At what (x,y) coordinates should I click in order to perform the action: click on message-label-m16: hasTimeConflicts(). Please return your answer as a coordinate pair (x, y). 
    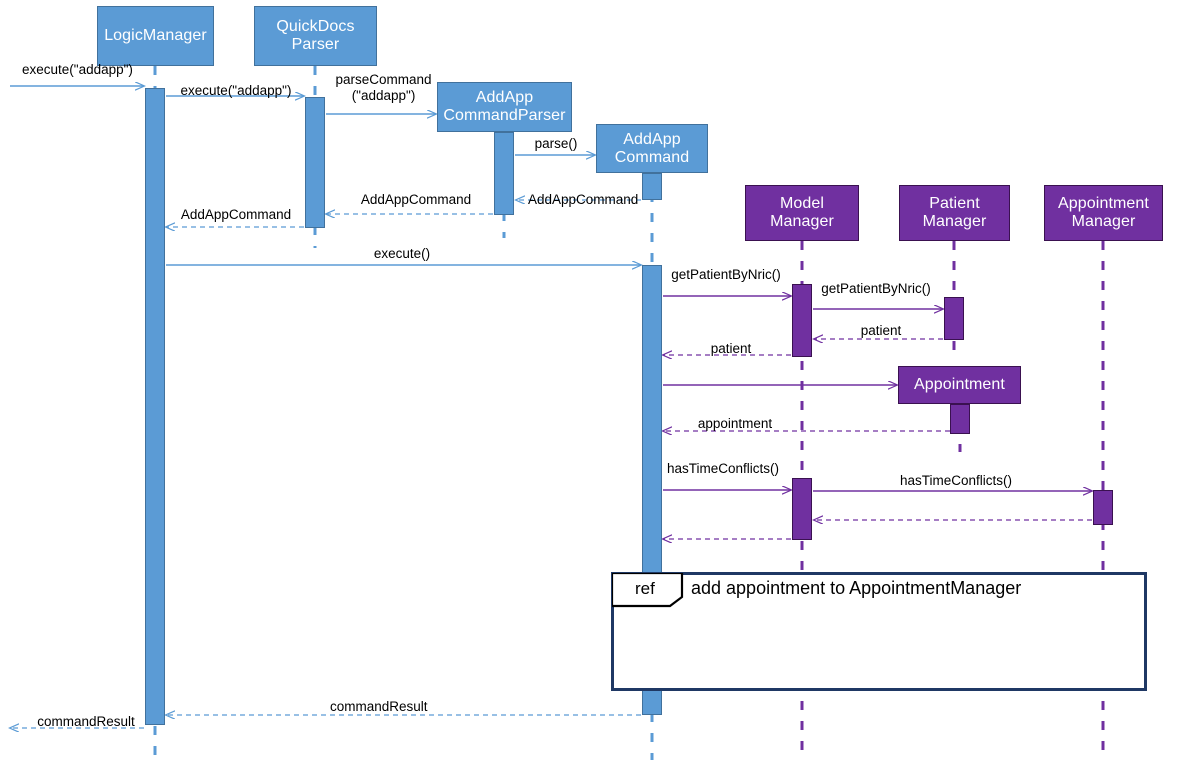
    Looking at the image, I should click on (956, 480).